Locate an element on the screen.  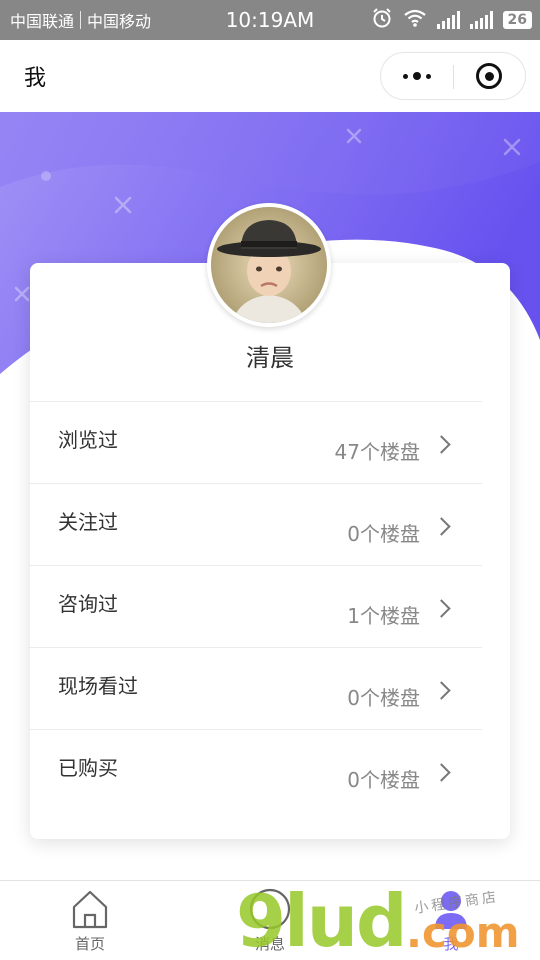
user-icon is located at coordinates (451, 910).